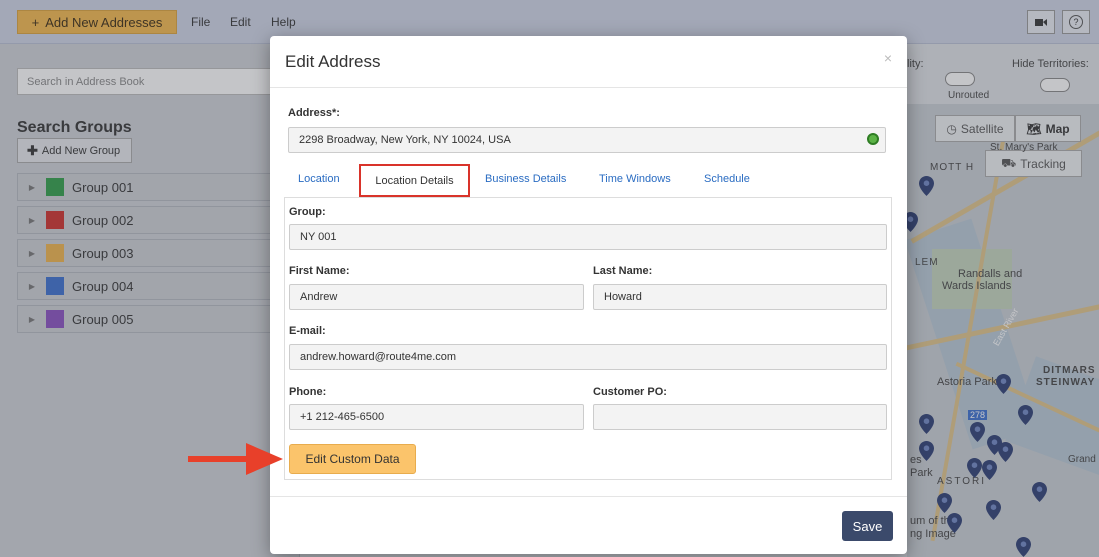  What do you see at coordinates (333, 61) in the screenshot?
I see `modal-title: Edit Address` at bounding box center [333, 61].